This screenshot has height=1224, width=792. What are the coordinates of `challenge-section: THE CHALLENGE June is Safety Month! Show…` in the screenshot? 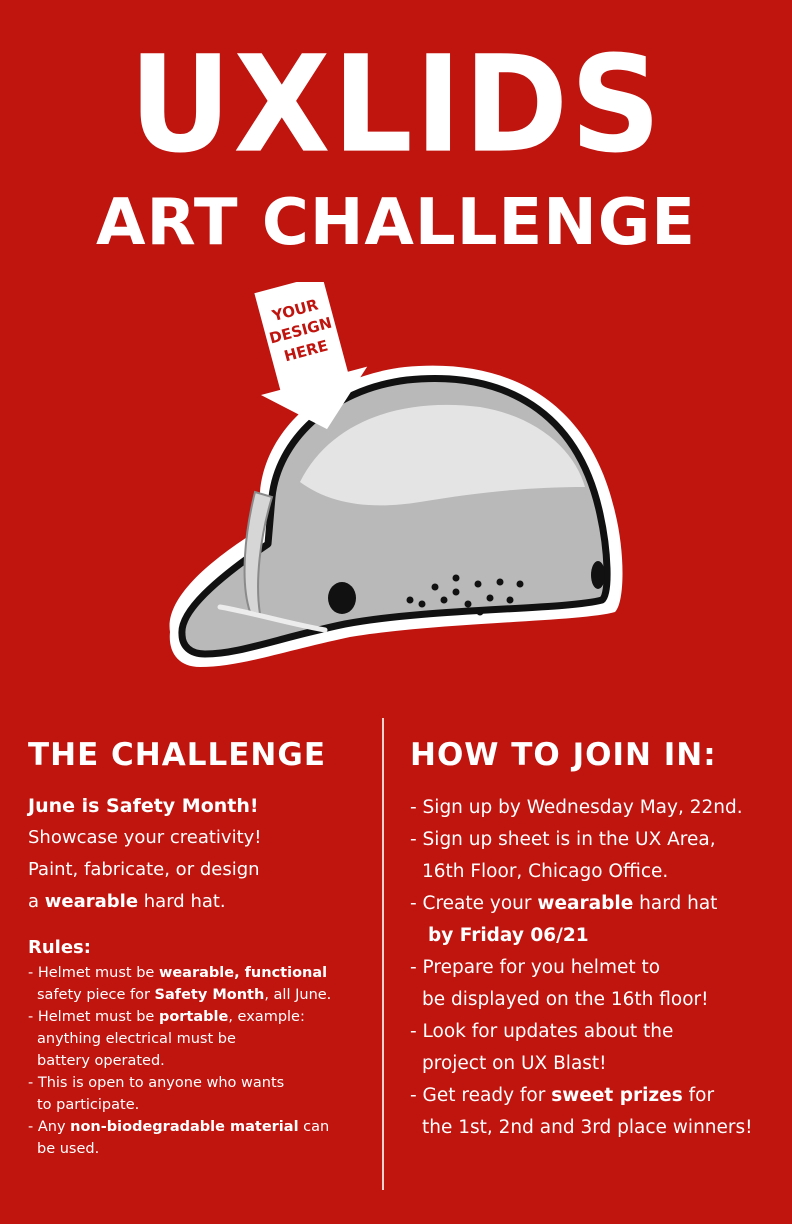 It's located at (198, 947).